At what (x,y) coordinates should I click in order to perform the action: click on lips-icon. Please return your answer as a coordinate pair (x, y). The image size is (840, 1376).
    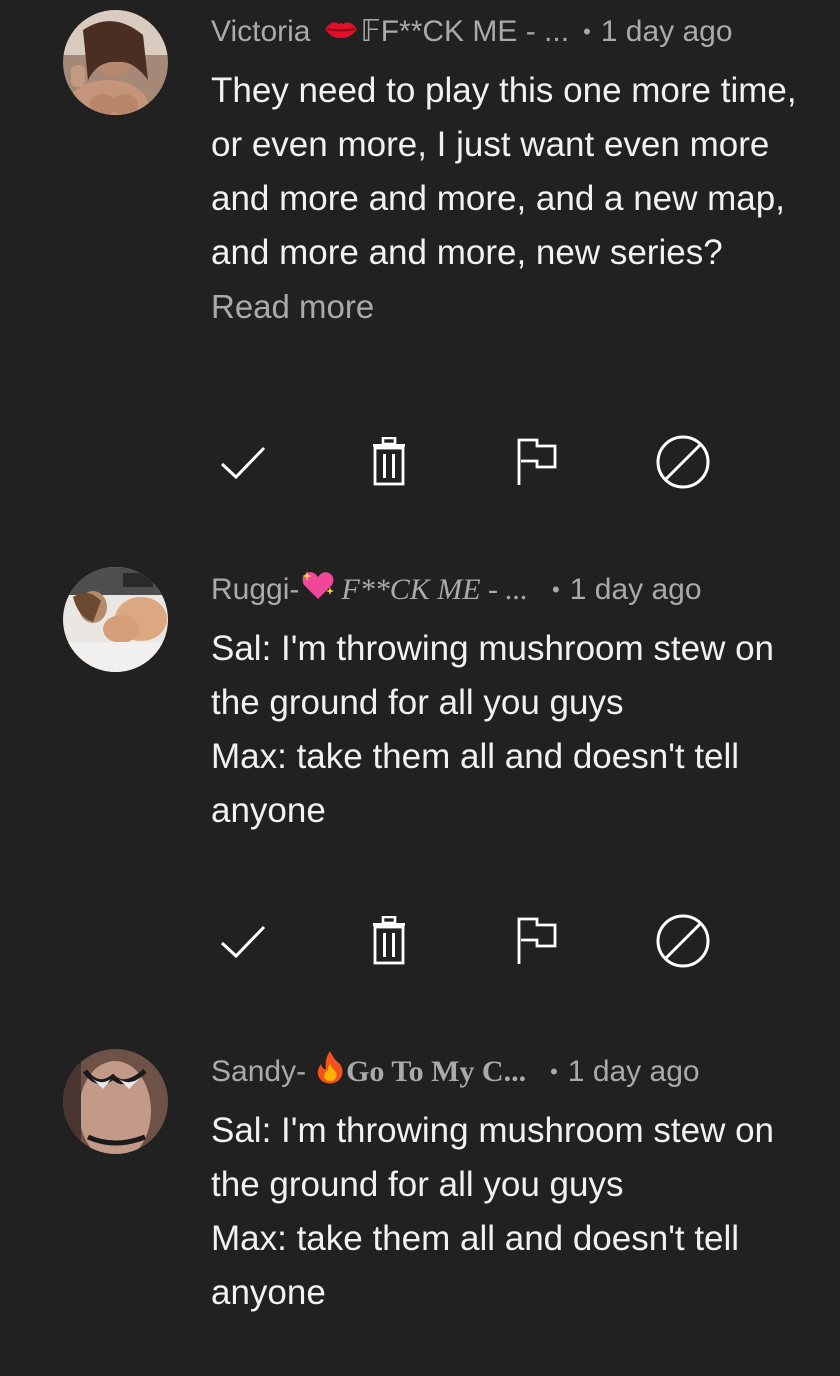
    Looking at the image, I should click on (341, 32).